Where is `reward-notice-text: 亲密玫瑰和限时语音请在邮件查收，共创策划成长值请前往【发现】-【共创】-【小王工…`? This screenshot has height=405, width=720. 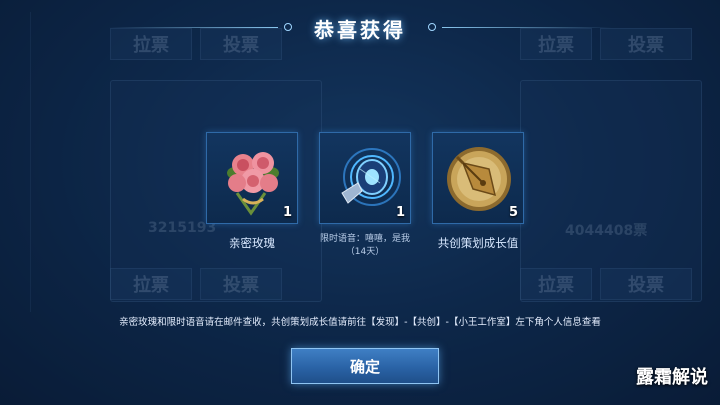
reward-notice-text: 亲密玫瑰和限时语音请在邮件查收，共创策划成长值请前往【发现】-【共创】-【小王工… is located at coordinates (360, 322).